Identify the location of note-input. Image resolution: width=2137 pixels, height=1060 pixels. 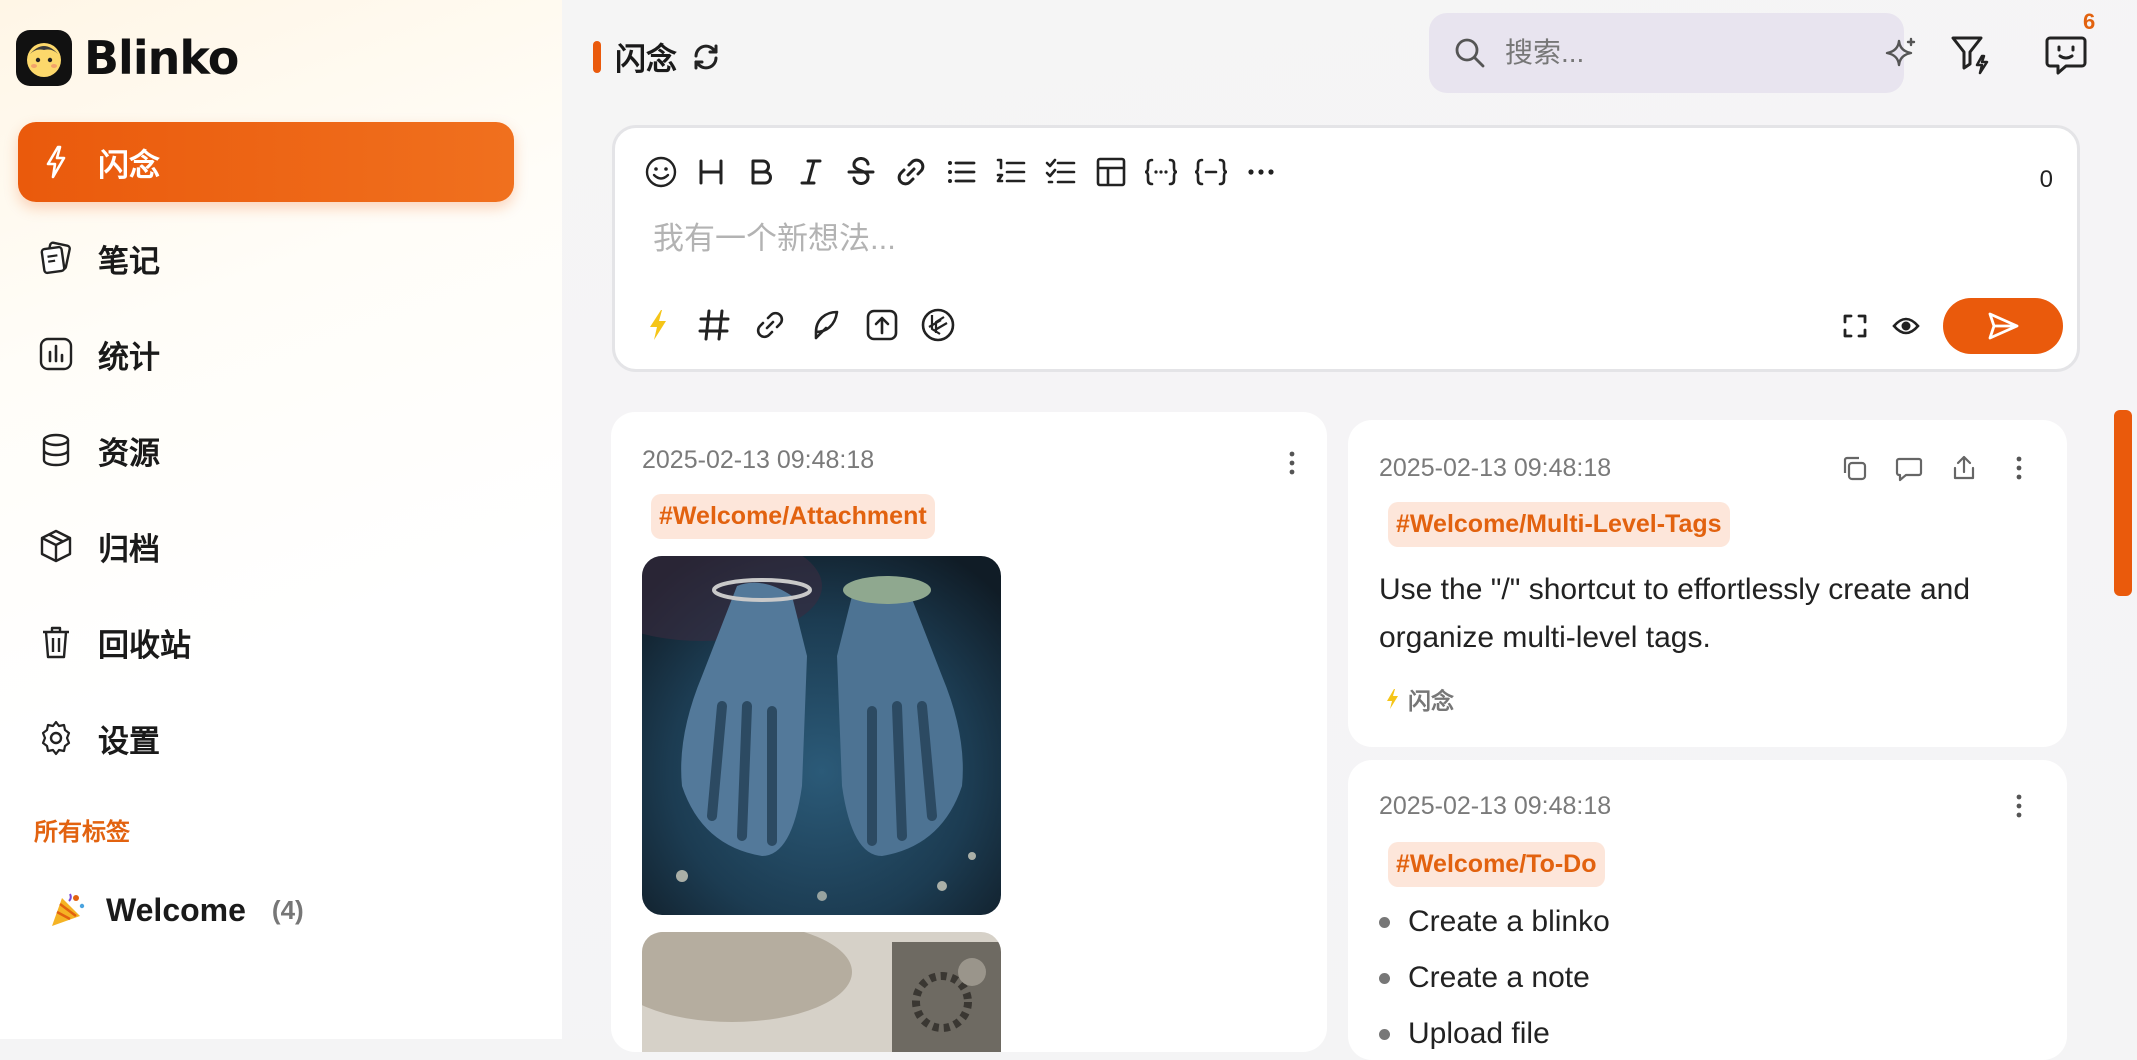
(1251, 239).